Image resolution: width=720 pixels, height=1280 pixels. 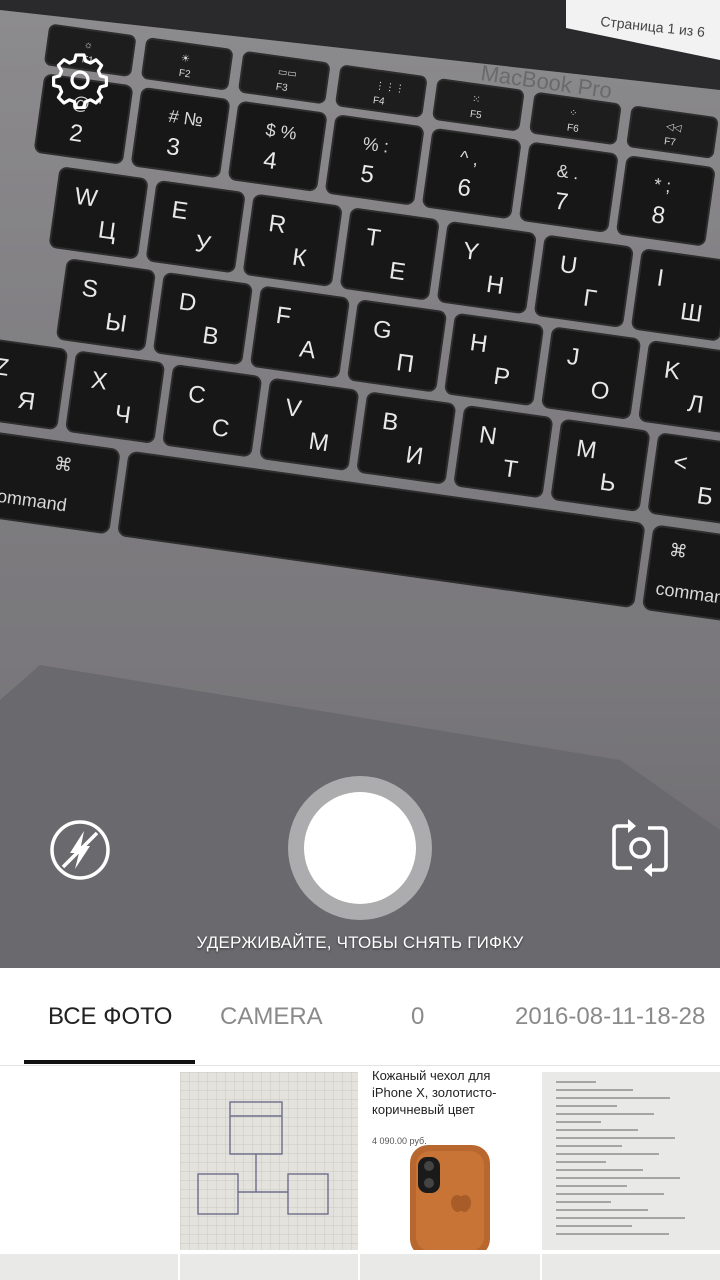 I want to click on key-m, so click(x=600, y=465).